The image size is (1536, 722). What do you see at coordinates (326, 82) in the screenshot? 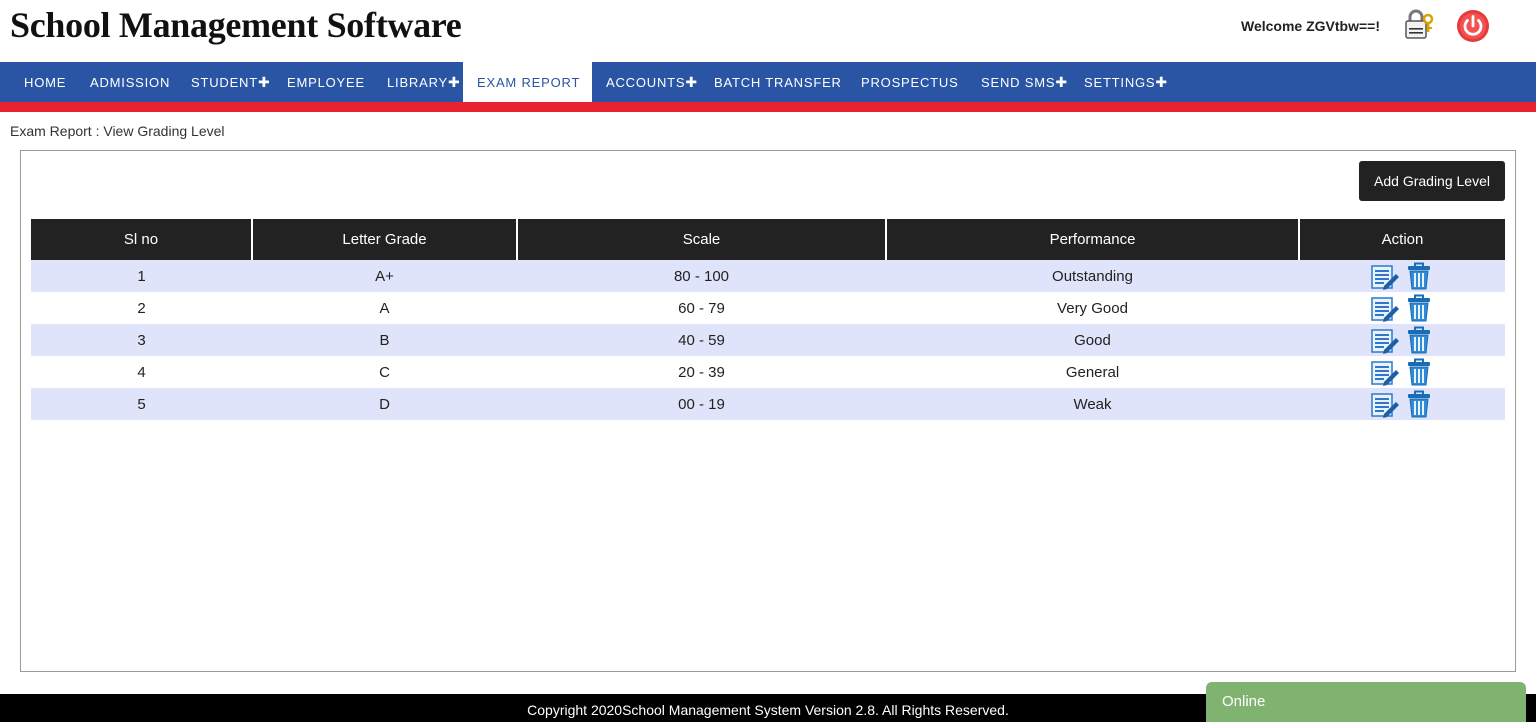
I see `nav-employee: EMPLOYEE` at bounding box center [326, 82].